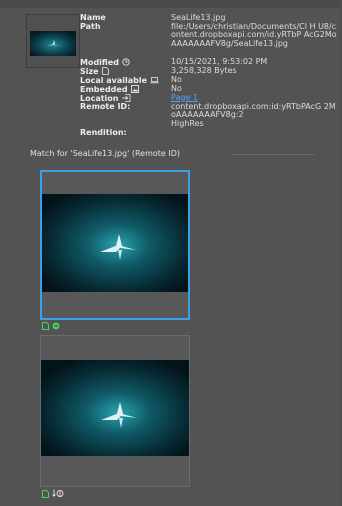 The width and height of the screenshot is (342, 506). I want to click on match-card-2-status, so click(53, 493).